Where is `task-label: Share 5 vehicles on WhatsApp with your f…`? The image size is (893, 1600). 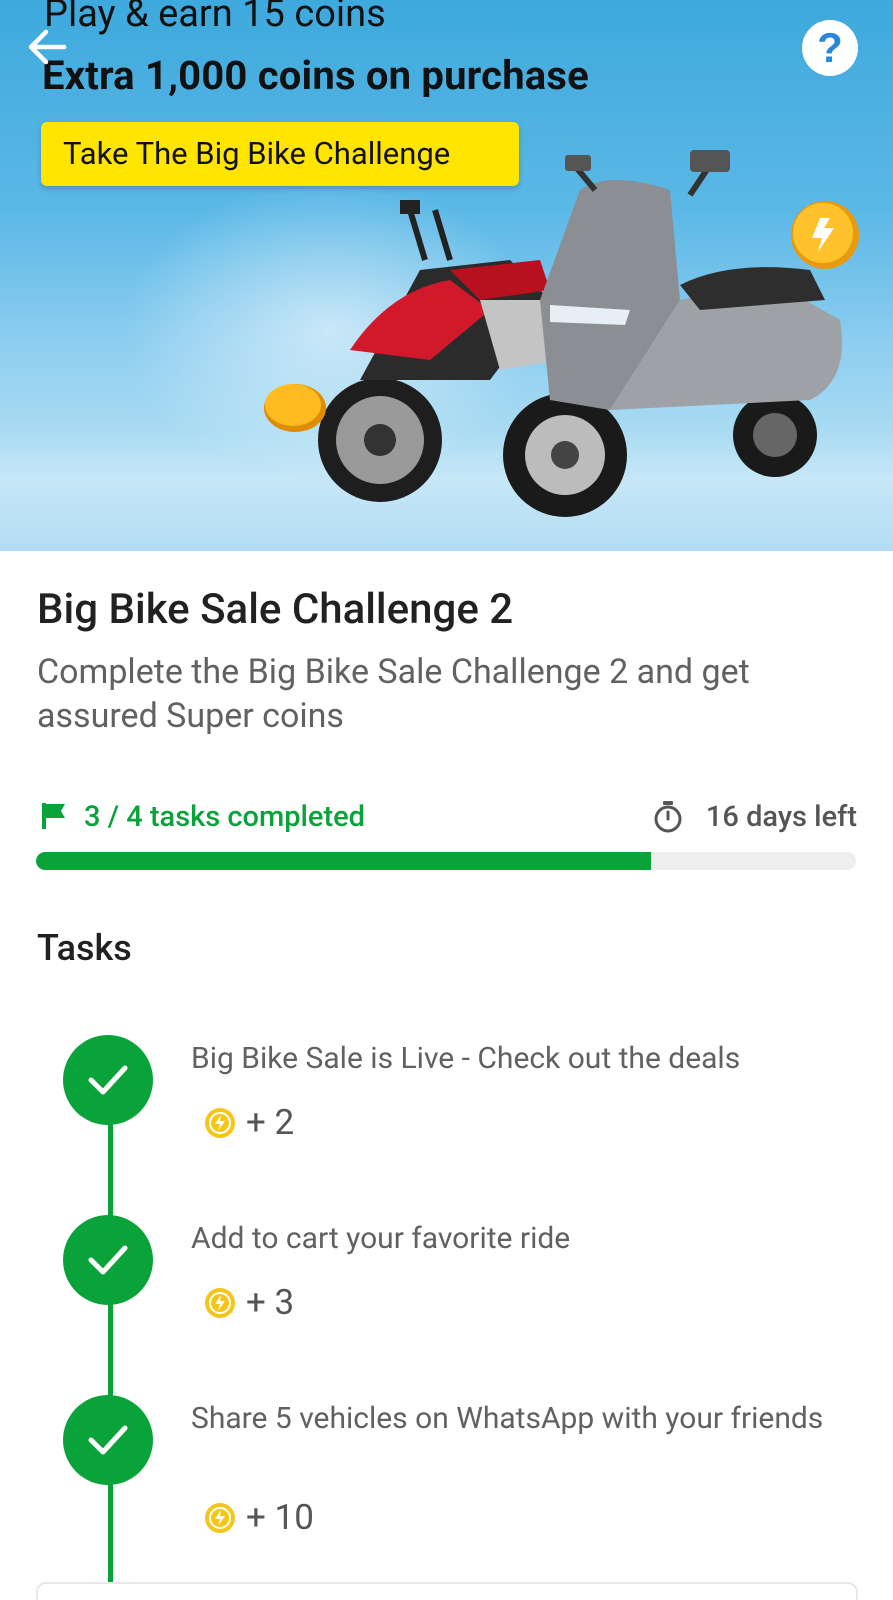 task-label: Share 5 vehicles on WhatsApp with your f… is located at coordinates (507, 1418).